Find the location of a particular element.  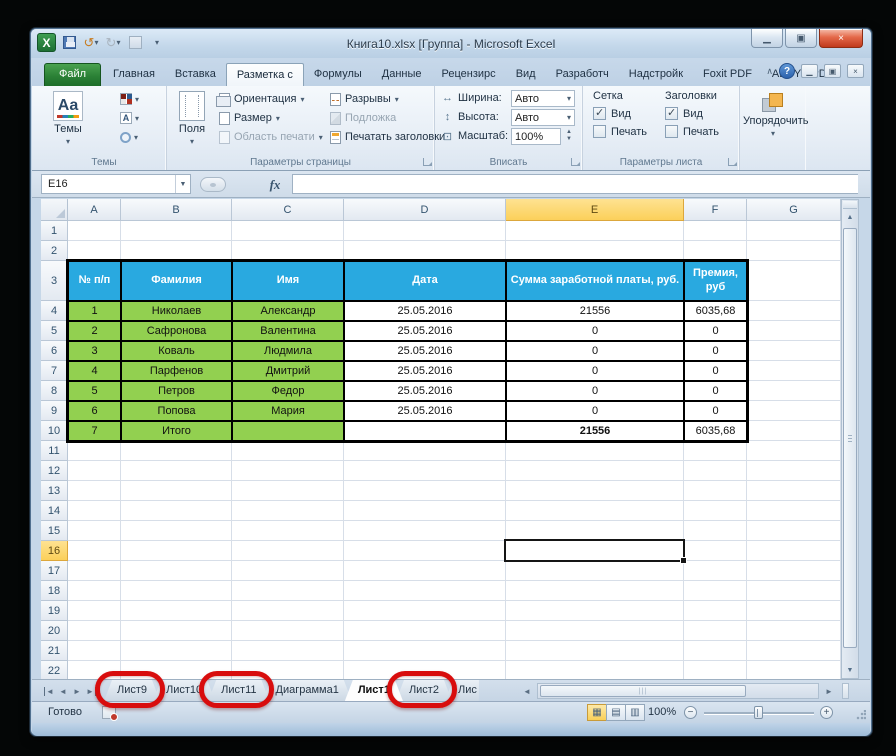

qat-customize-button: ▾ is located at coordinates (157, 43).